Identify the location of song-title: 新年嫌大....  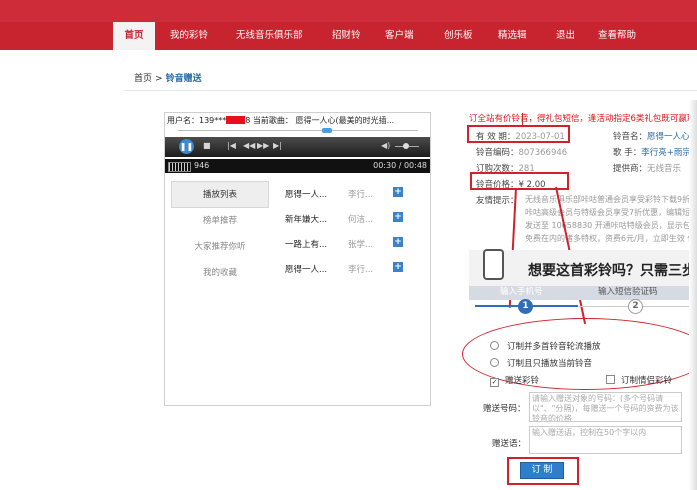
(306, 220).